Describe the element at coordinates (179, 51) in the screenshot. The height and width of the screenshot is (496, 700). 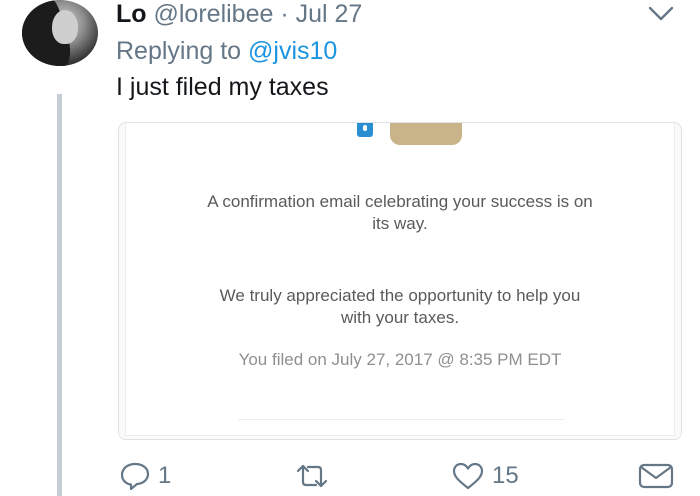
I see `replying-to-label: Replying to` at that location.